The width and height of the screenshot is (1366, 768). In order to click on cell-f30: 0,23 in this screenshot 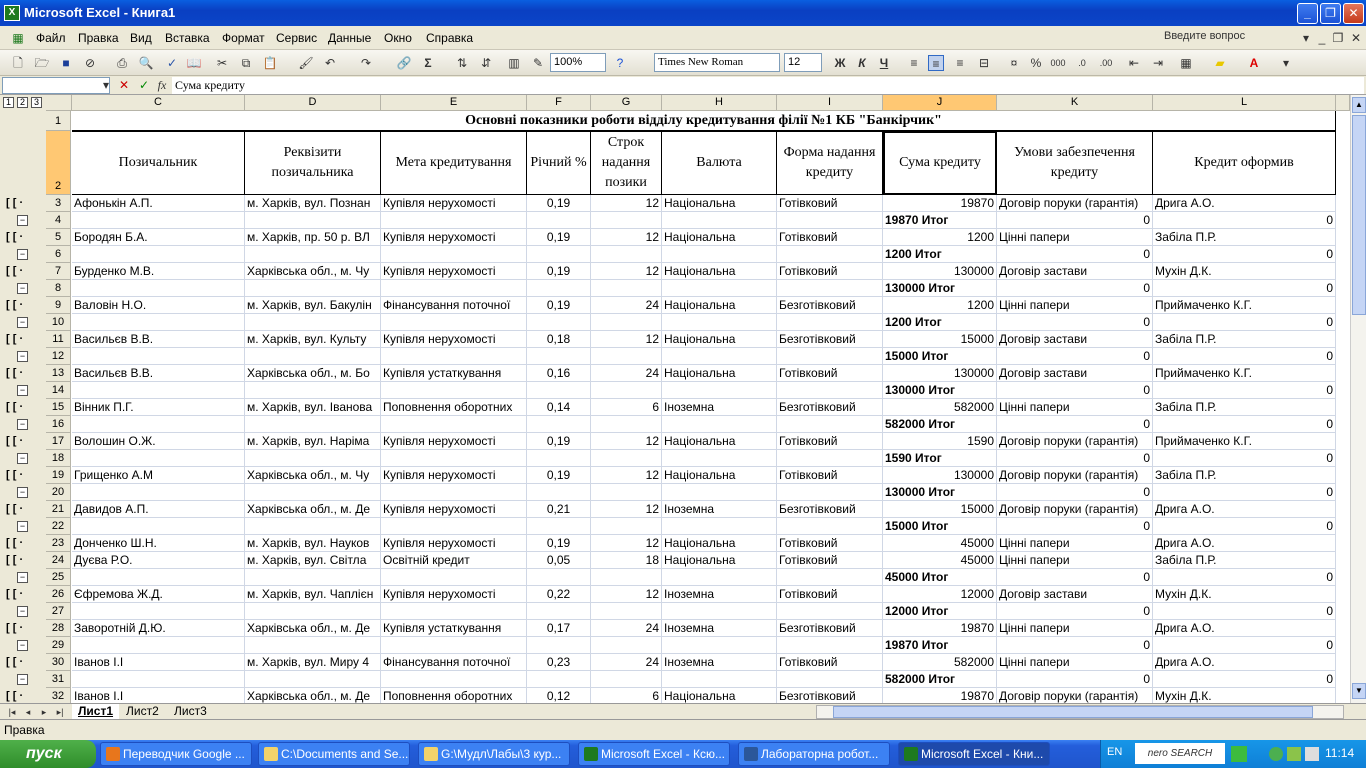, I will do `click(559, 662)`.